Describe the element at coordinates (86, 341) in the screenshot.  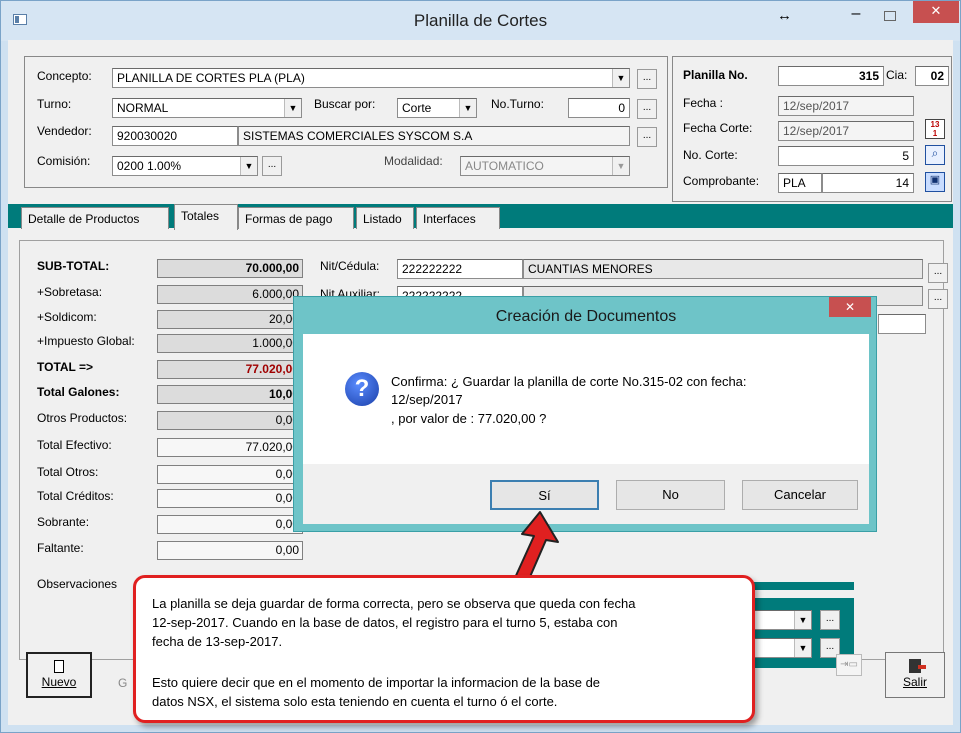
I see `impuesto-global-label: +Impuesto Global:` at that location.